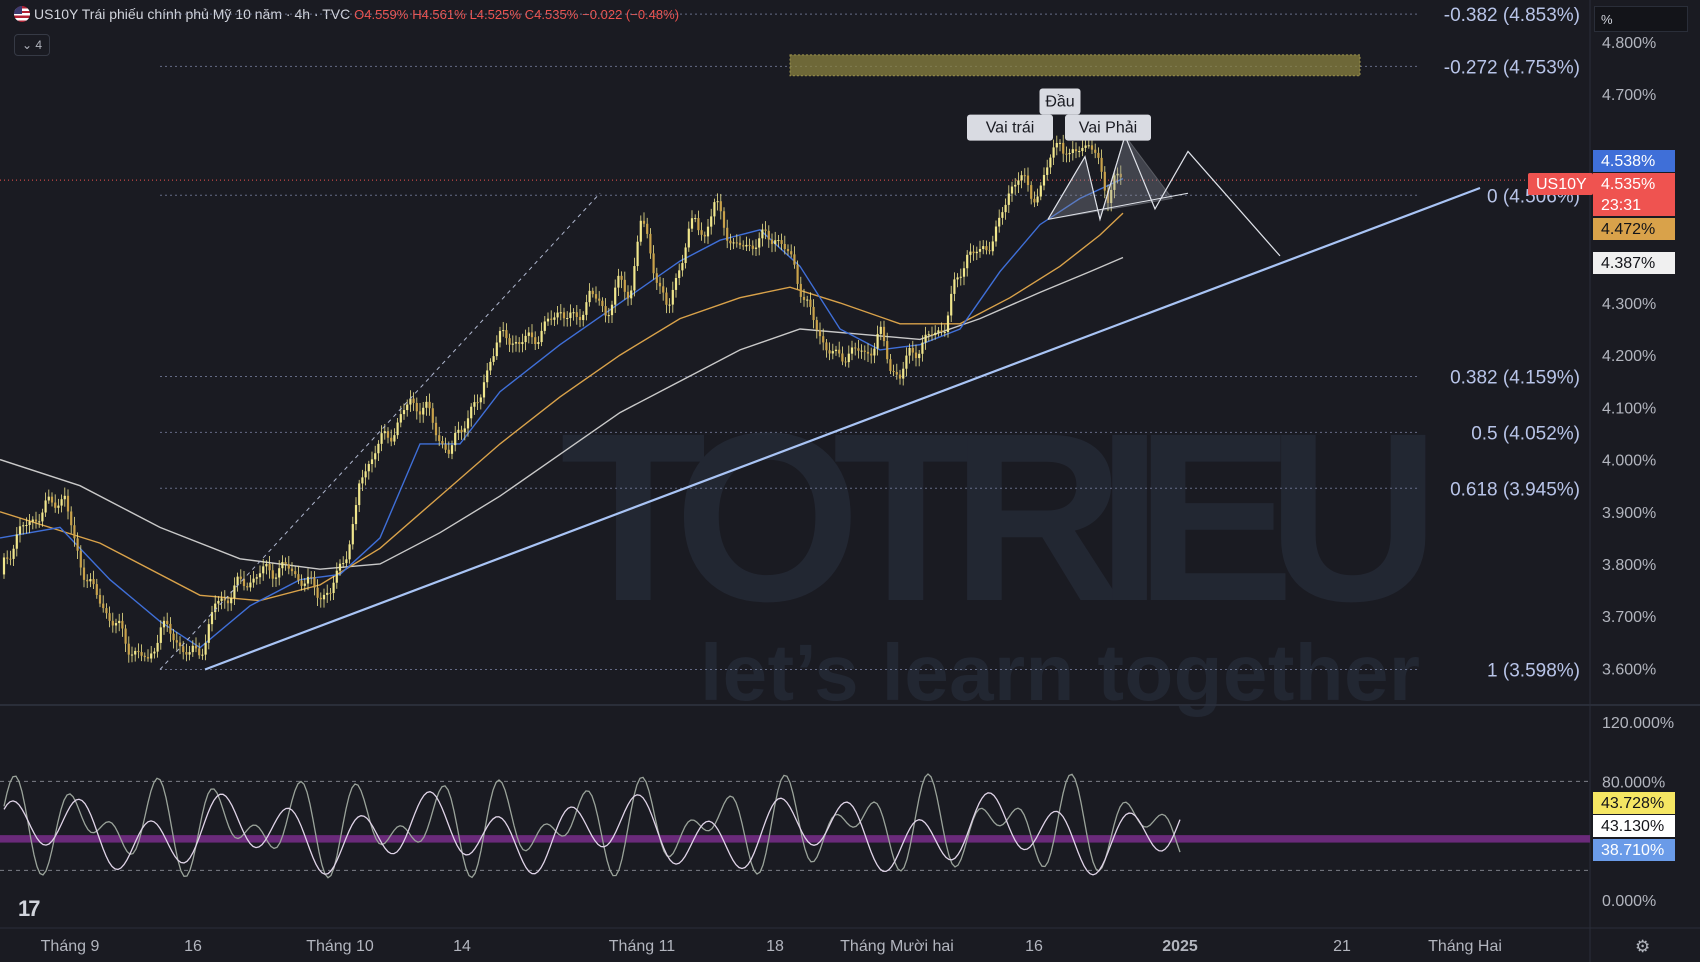 The height and width of the screenshot is (962, 1700). What do you see at coordinates (1465, 946) in the screenshot?
I see `time-axis-tick: Tháng Hai` at bounding box center [1465, 946].